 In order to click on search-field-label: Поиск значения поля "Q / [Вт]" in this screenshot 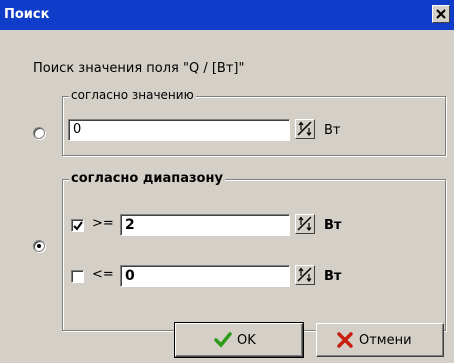, I will do `click(139, 68)`.